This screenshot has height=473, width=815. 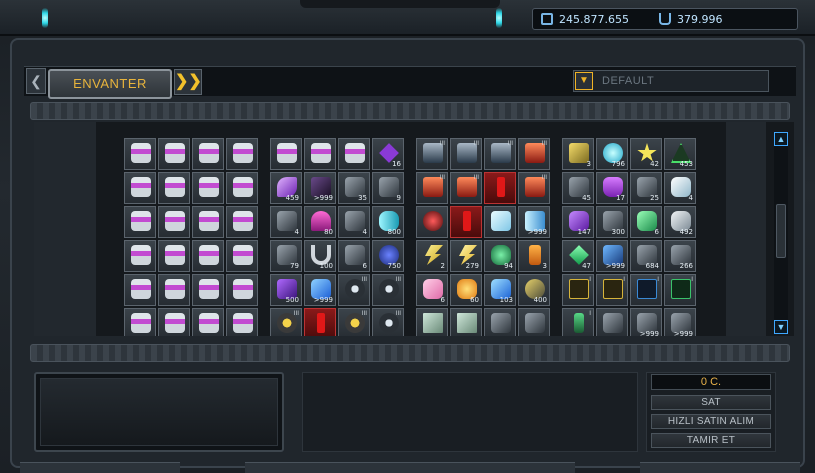 I want to click on prev-tab-button: ❮, so click(x=36, y=81).